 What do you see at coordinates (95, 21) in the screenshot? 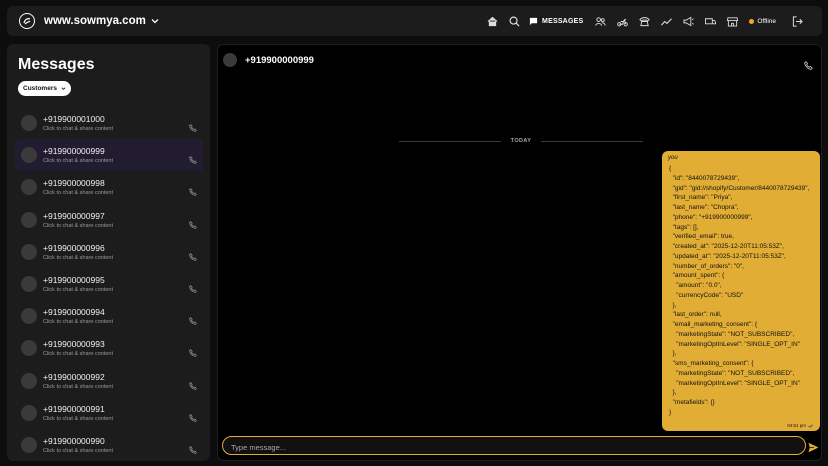
I see `site-name: www.sowmya.com` at bounding box center [95, 21].